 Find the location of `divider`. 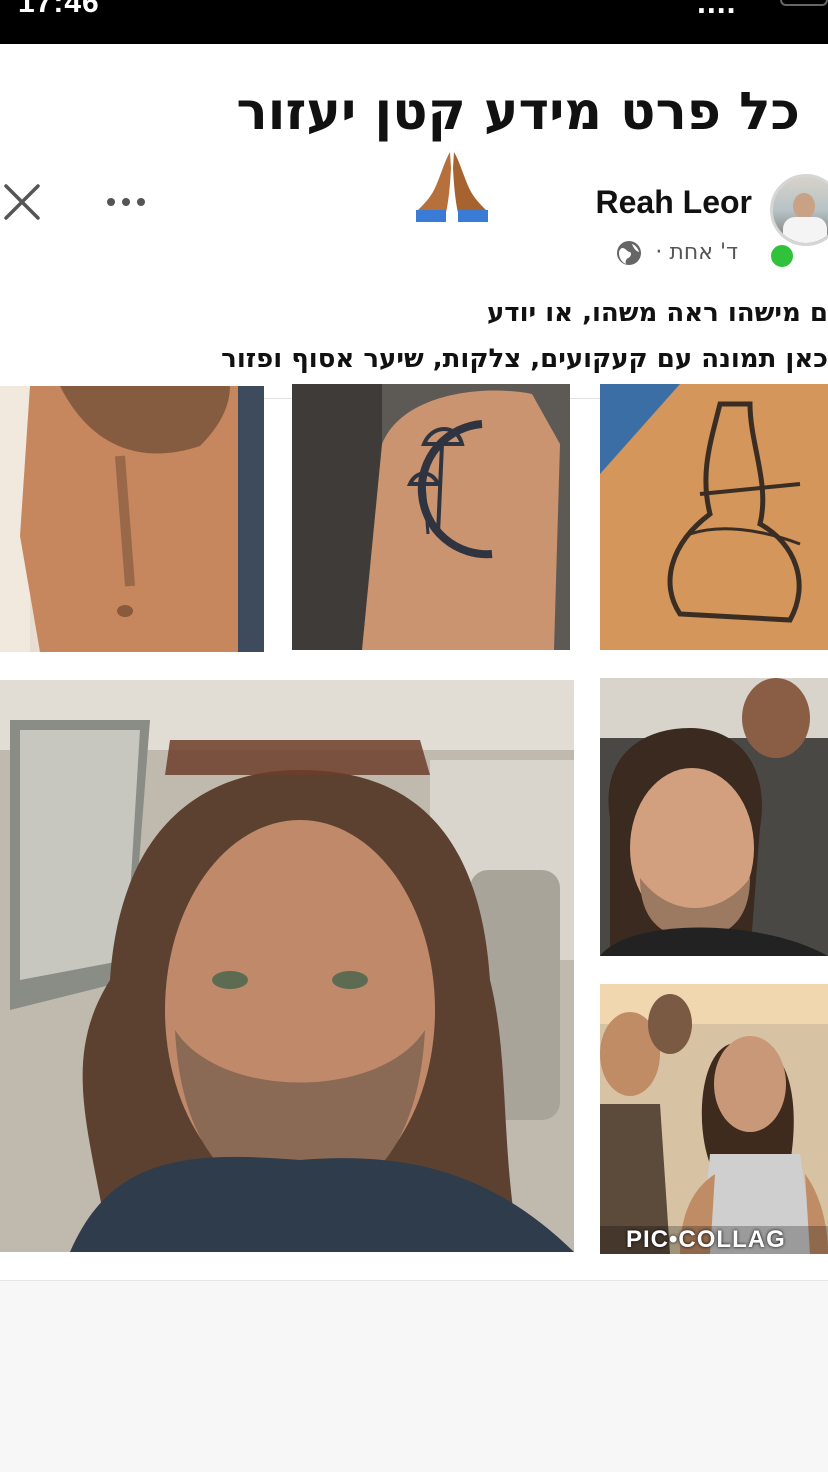

divider is located at coordinates (414, 1280).